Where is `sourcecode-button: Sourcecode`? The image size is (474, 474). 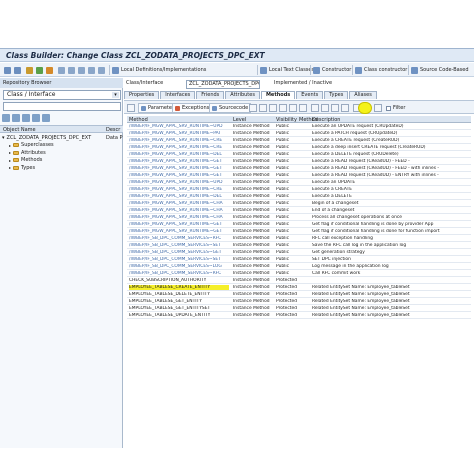
sourcecode-button: Sourcecode is located at coordinates (230, 108).